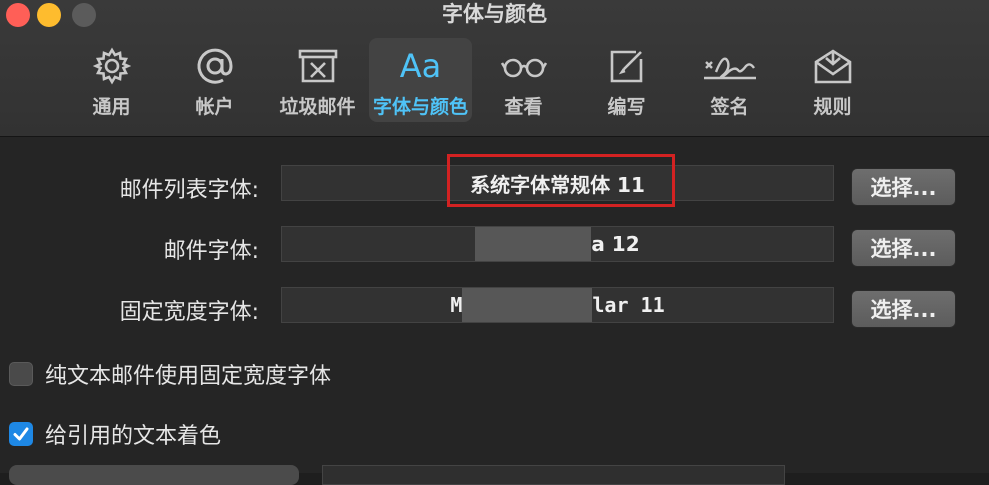 The height and width of the screenshot is (485, 989). Describe the element at coordinates (627, 66) in the screenshot. I see `compose-icon` at that location.